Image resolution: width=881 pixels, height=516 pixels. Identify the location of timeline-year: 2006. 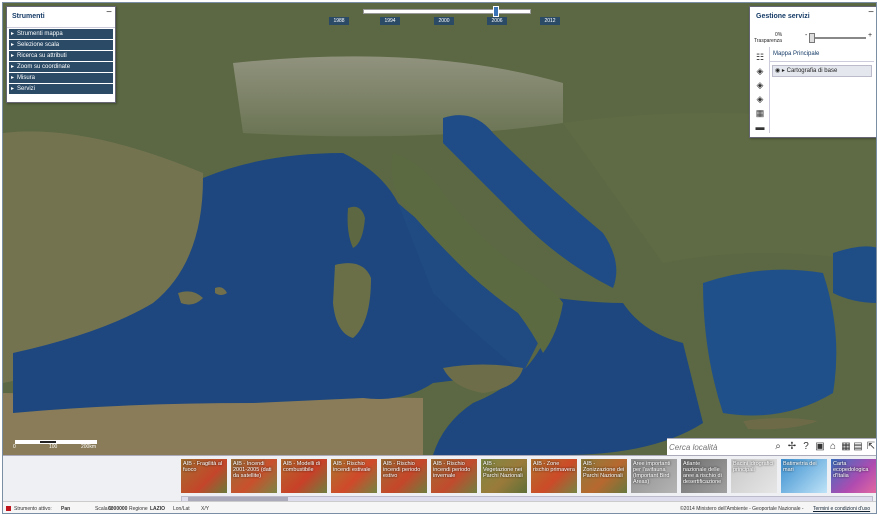
(497, 21).